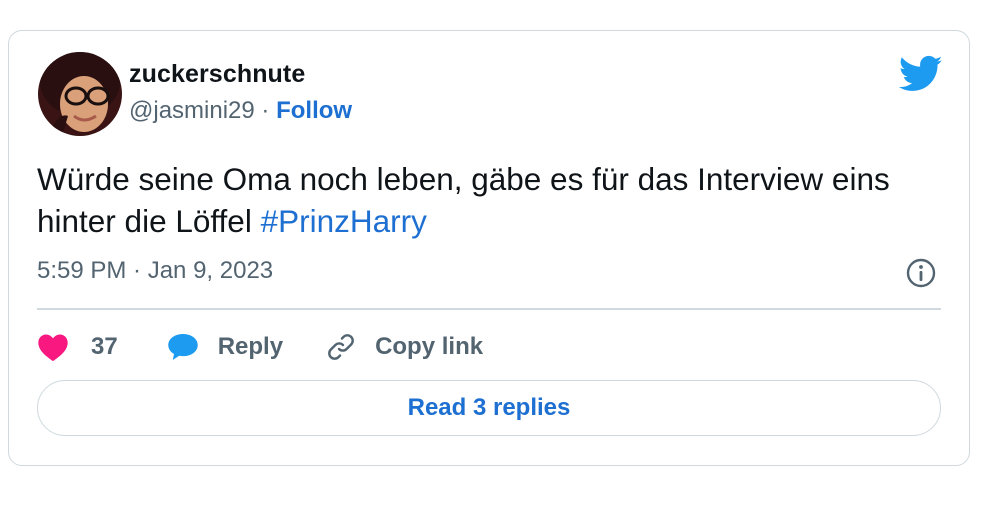  I want to click on avatar-image, so click(80, 94).